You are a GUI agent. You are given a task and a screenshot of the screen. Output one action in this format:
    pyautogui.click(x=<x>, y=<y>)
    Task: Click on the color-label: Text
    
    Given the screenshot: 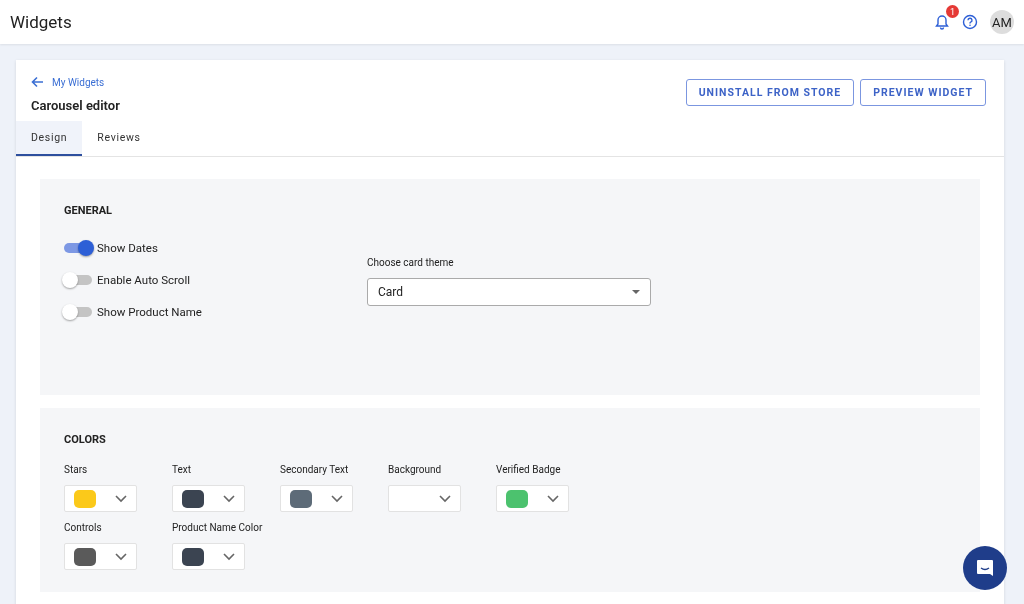 What is the action you would take?
    pyautogui.click(x=182, y=469)
    